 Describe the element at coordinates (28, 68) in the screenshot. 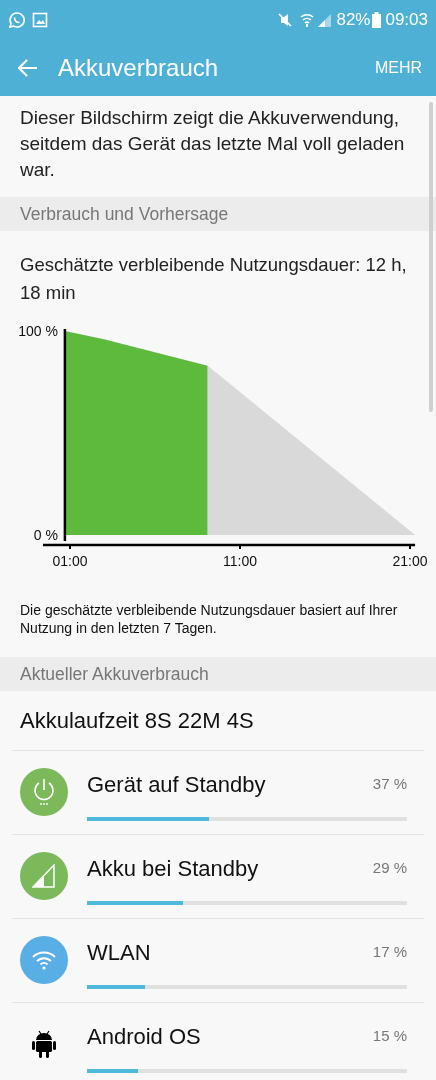

I see `back-icon` at that location.